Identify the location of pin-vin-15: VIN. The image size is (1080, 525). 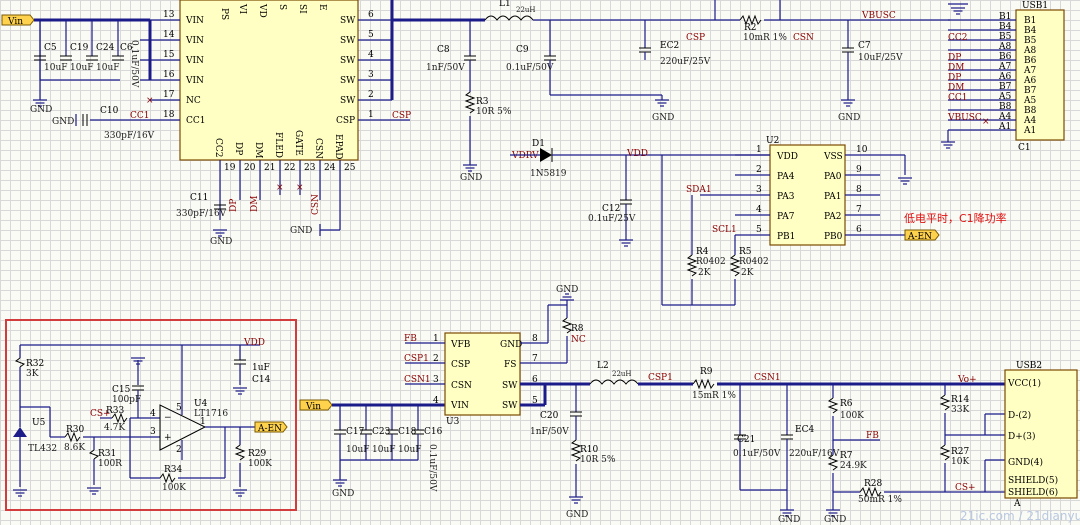
(194, 61).